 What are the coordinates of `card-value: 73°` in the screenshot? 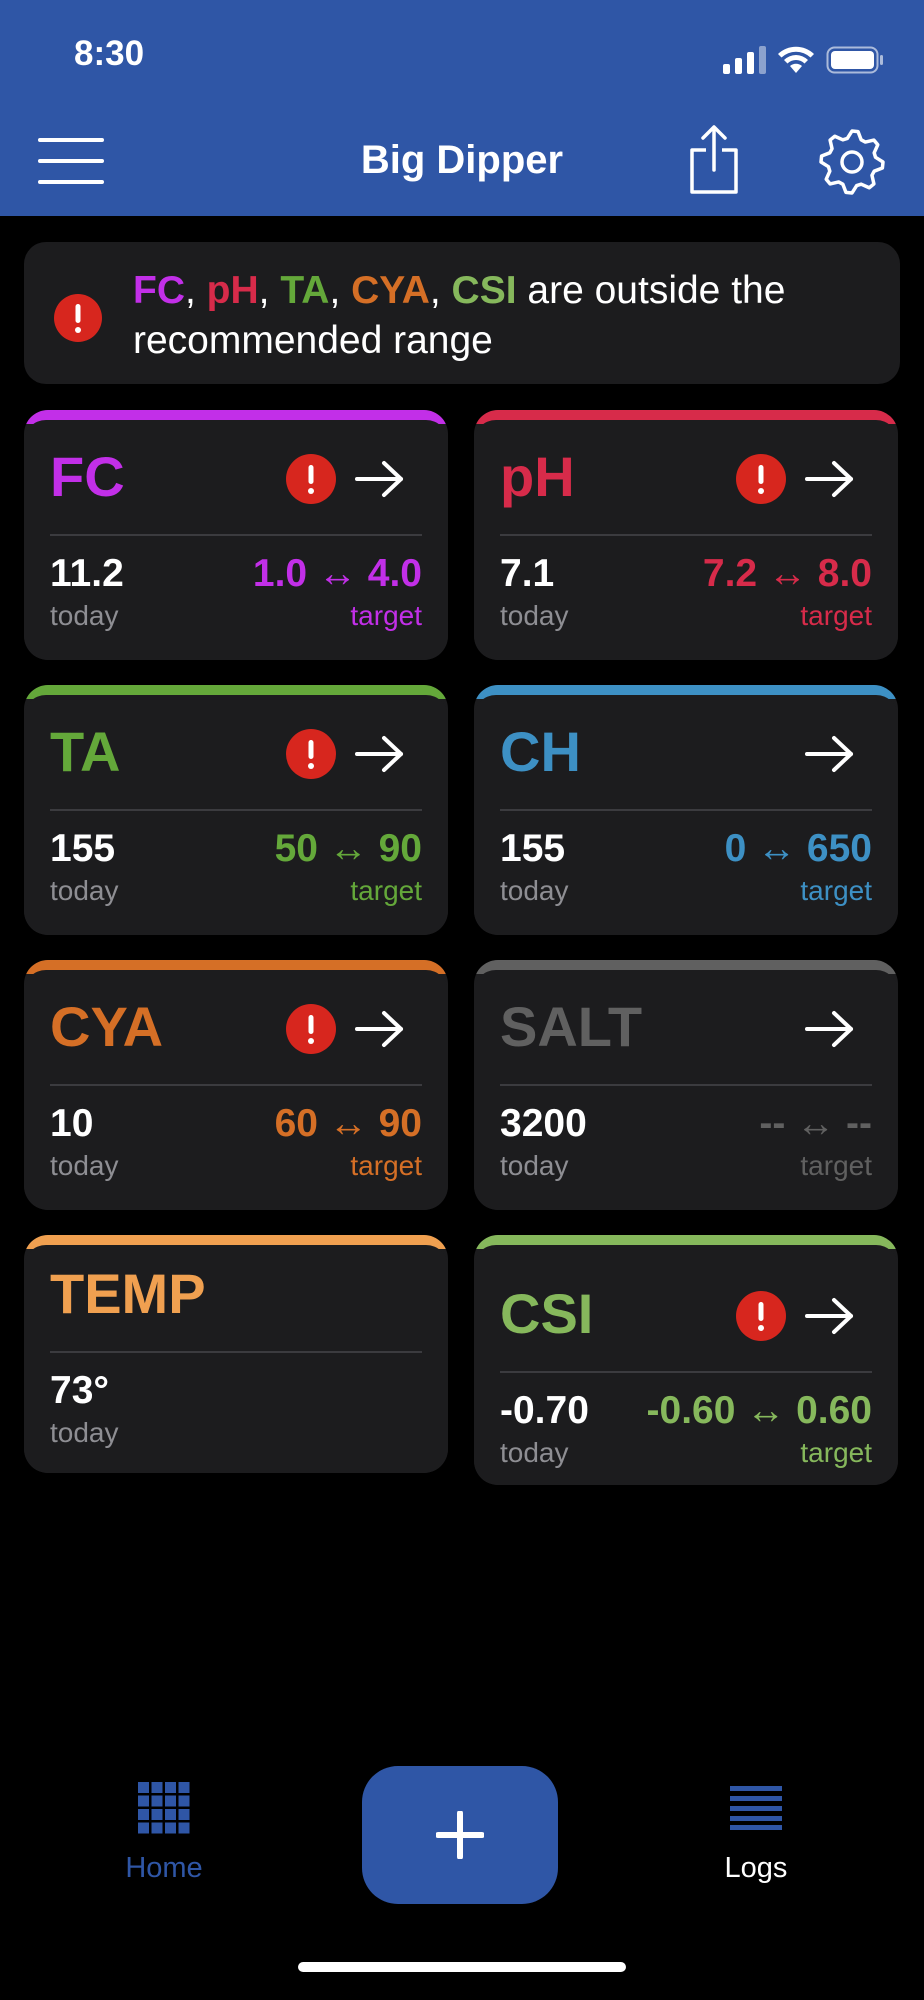 It's located at (79, 1390).